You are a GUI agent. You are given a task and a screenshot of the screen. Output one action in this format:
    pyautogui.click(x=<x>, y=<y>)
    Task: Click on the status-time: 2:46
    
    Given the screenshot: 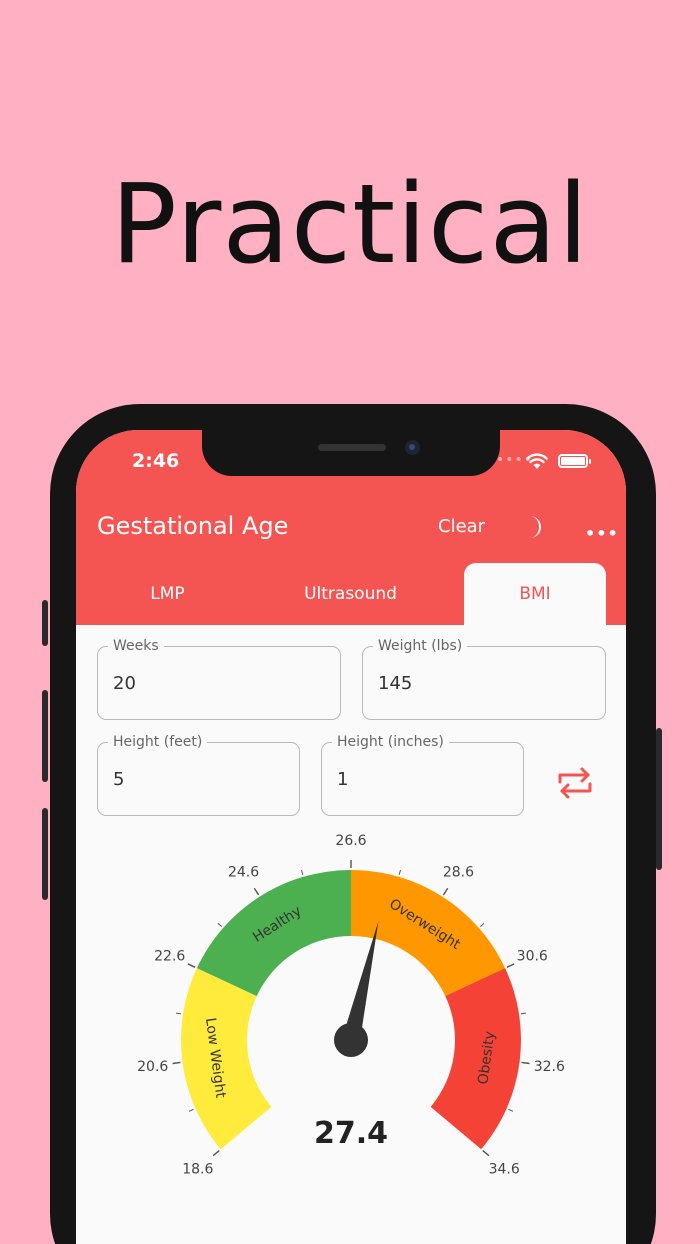 What is the action you would take?
    pyautogui.click(x=156, y=461)
    